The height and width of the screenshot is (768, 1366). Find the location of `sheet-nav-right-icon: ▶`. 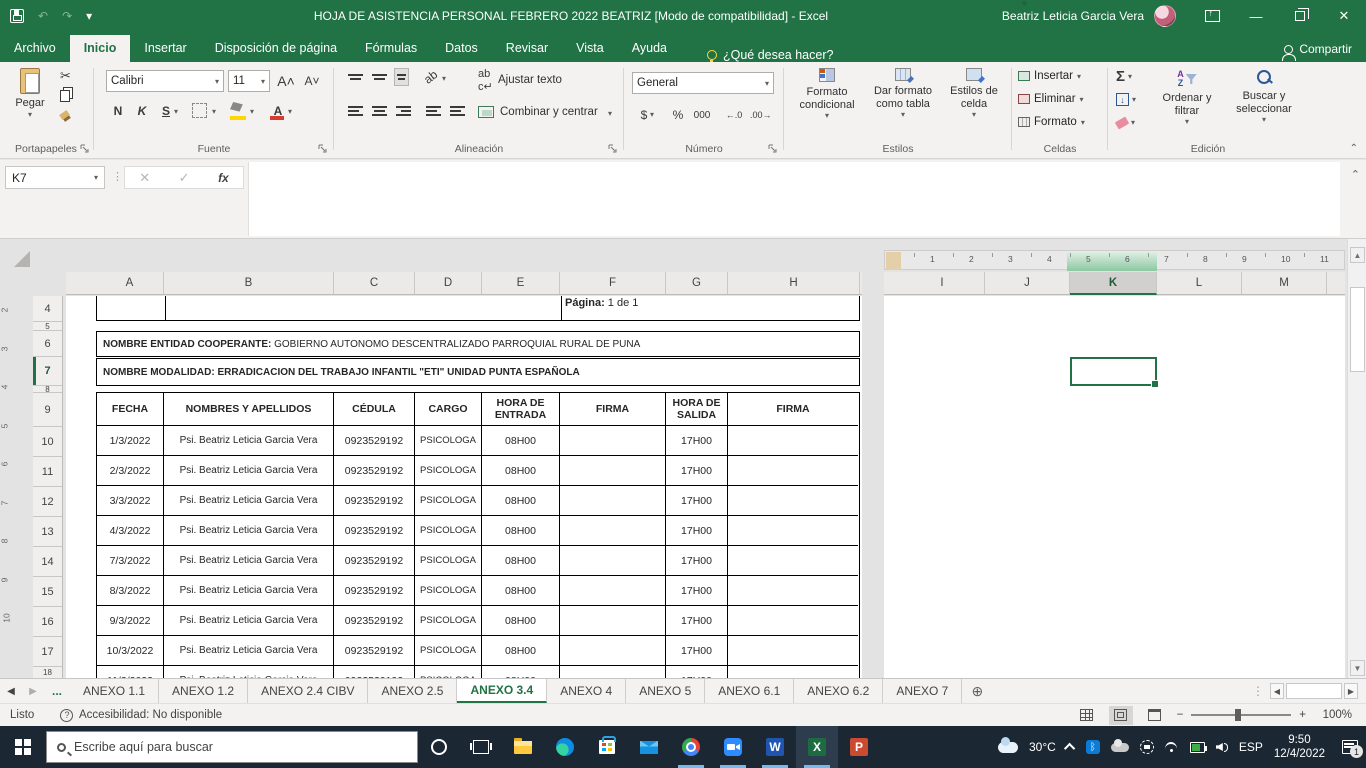

sheet-nav-right-icon: ▶ is located at coordinates (33, 691).